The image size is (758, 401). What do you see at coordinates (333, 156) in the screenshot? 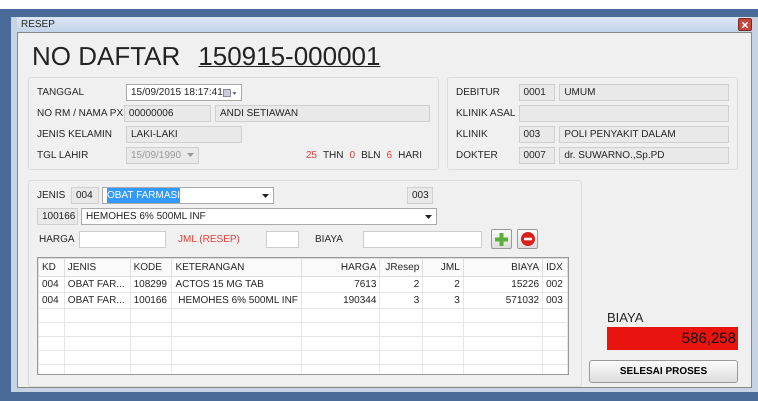
I see `age-unit: THN` at bounding box center [333, 156].